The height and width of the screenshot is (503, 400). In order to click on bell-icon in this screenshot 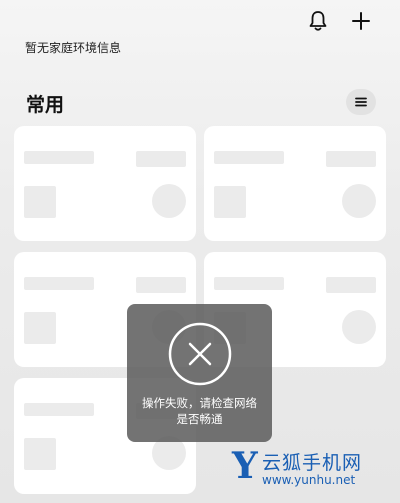, I will do `click(318, 21)`.